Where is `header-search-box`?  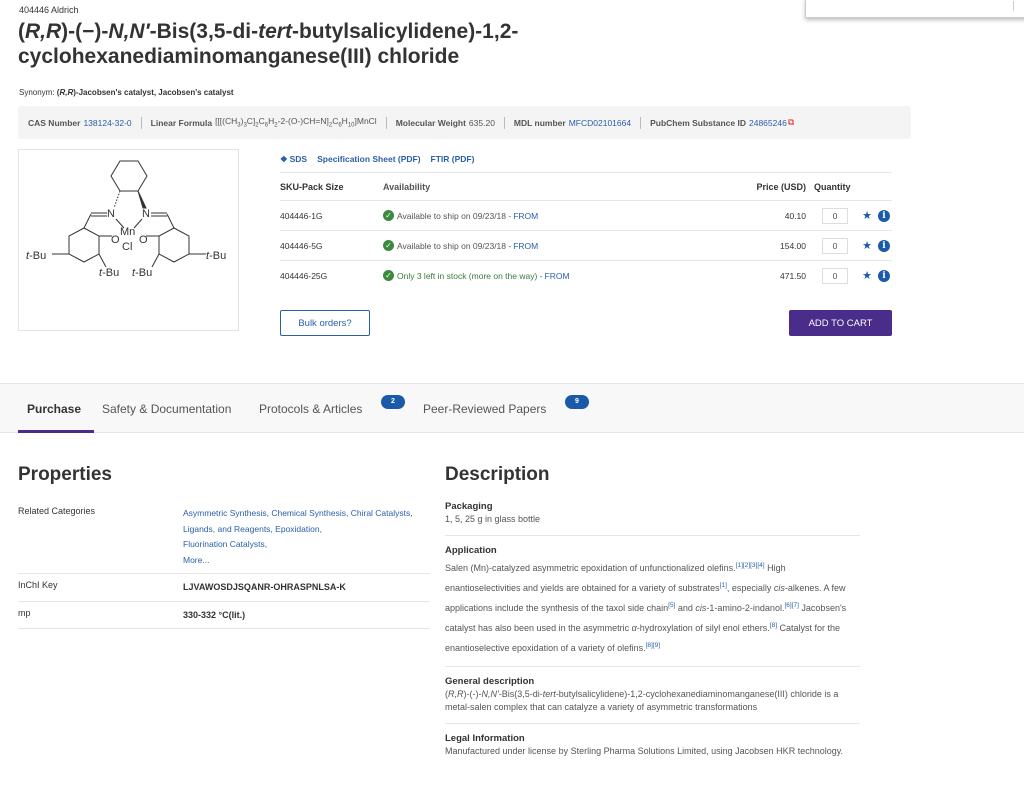 header-search-box is located at coordinates (914, 9).